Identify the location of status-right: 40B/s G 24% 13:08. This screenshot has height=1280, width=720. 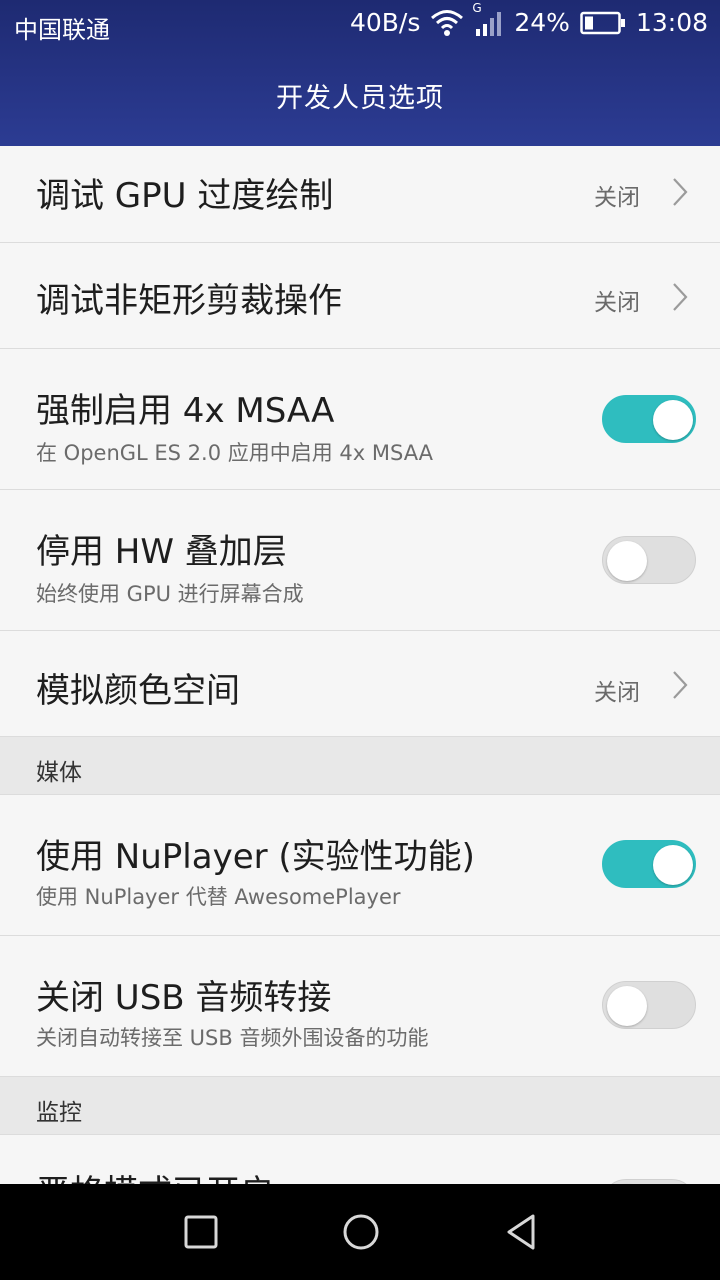
(528, 19).